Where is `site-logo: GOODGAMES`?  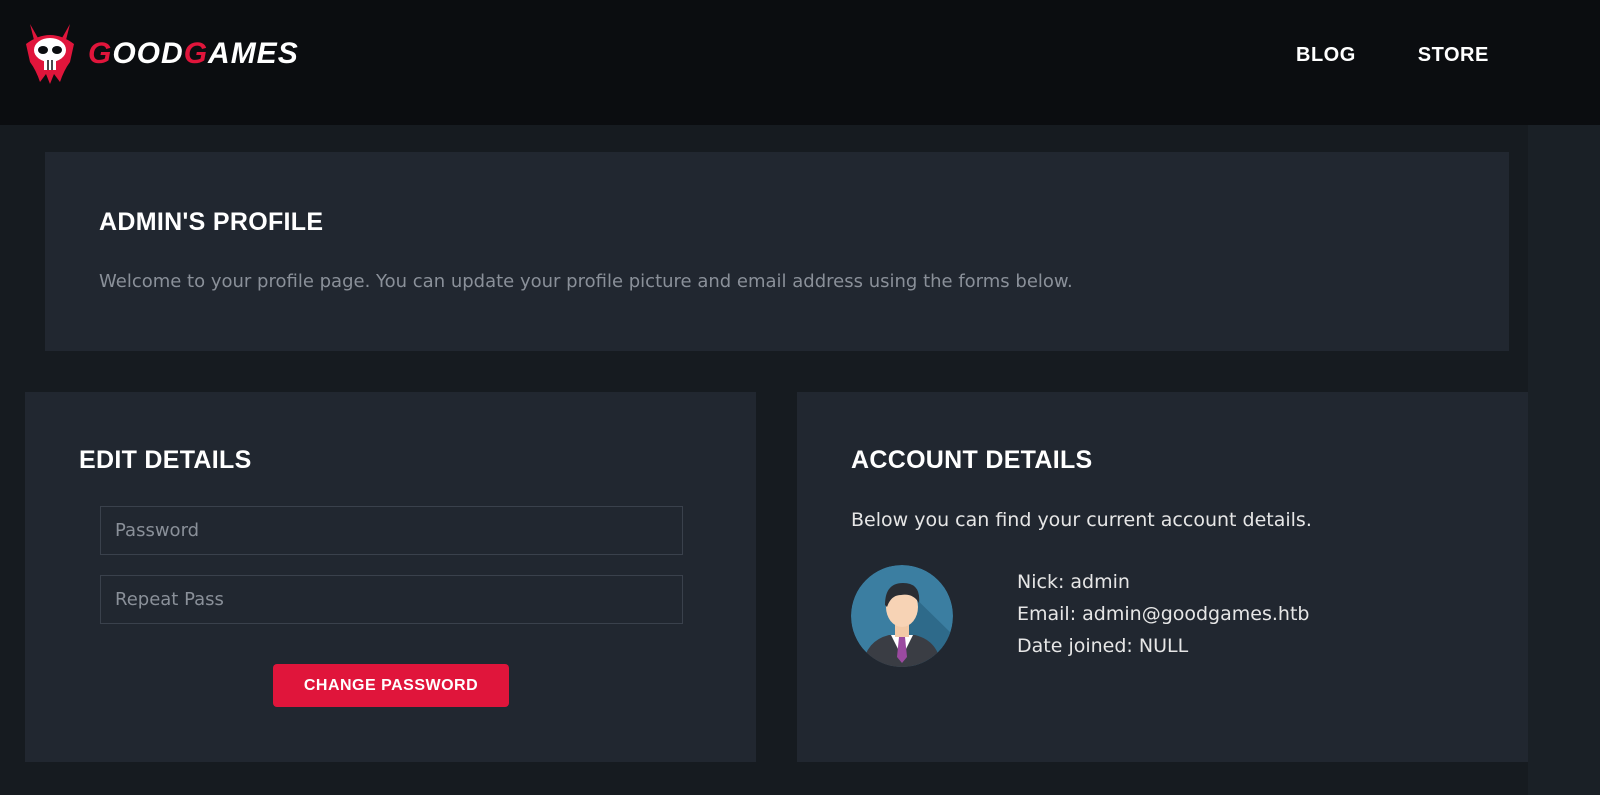 site-logo: GOODGAMES is located at coordinates (161, 54).